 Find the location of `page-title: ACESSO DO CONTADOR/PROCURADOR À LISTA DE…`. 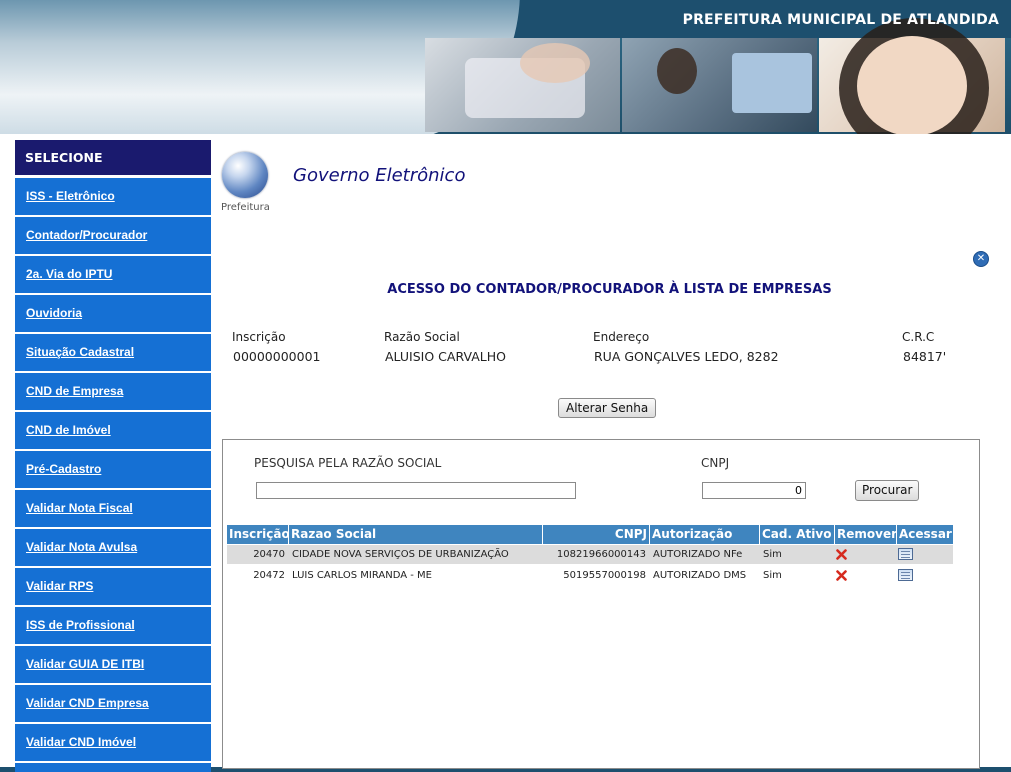

page-title: ACESSO DO CONTADOR/PROCURADOR À LISTA DE… is located at coordinates (609, 289).